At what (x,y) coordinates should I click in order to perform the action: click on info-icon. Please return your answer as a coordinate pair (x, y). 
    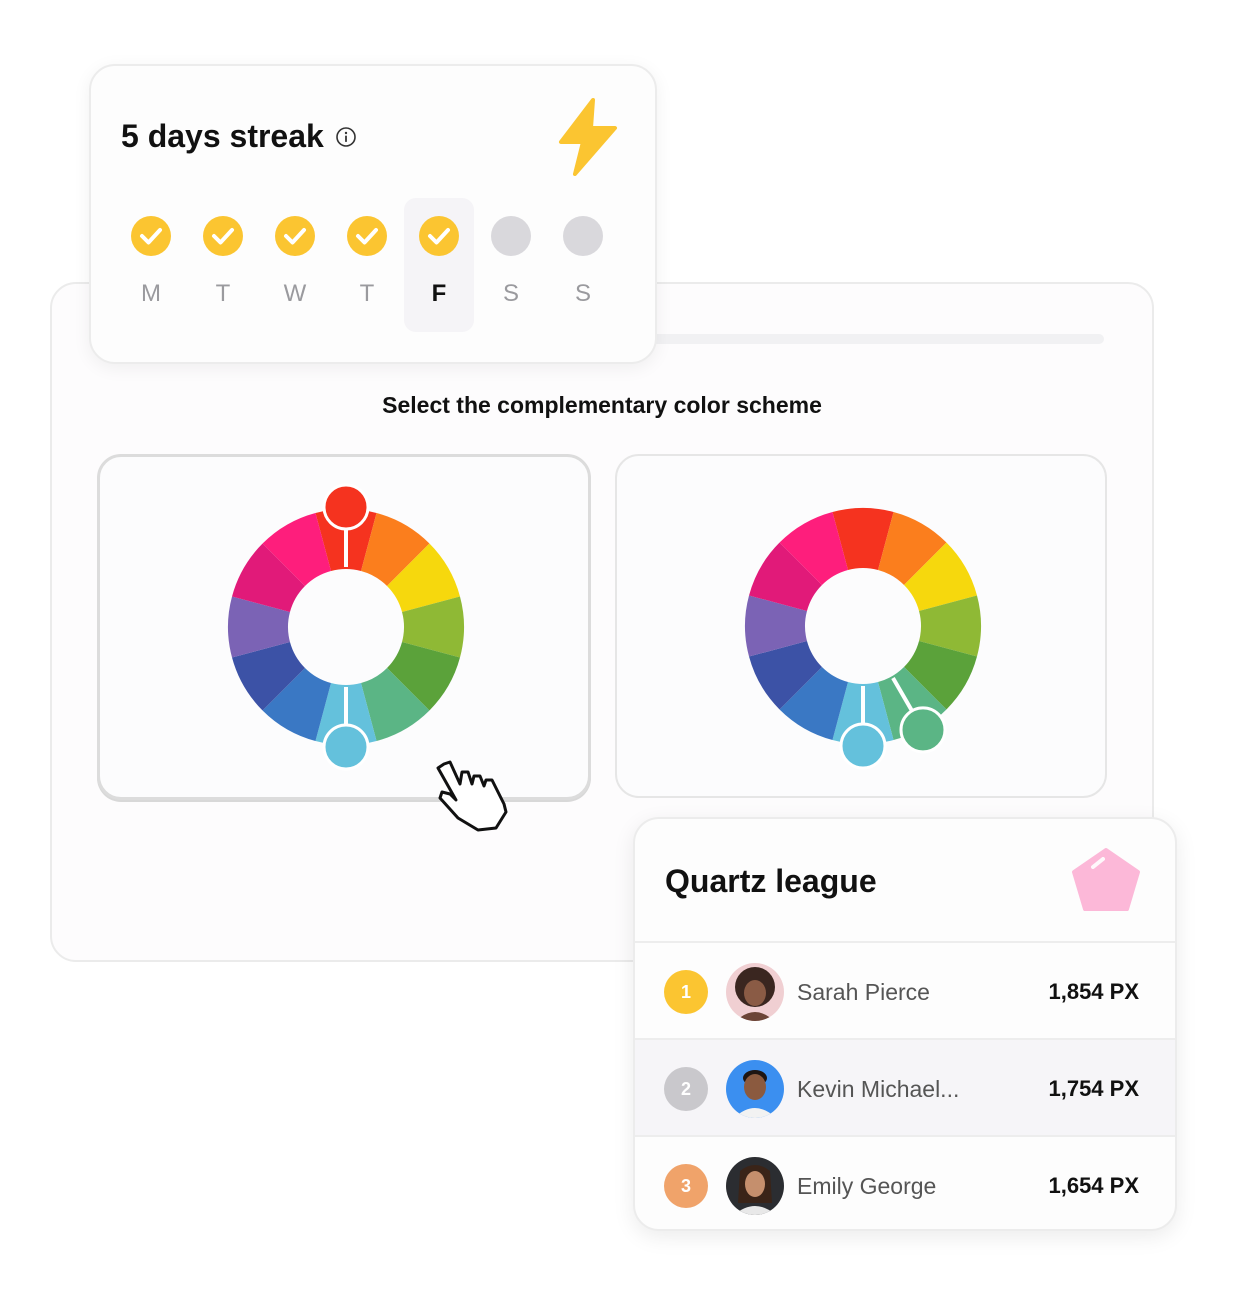
    Looking at the image, I should click on (346, 136).